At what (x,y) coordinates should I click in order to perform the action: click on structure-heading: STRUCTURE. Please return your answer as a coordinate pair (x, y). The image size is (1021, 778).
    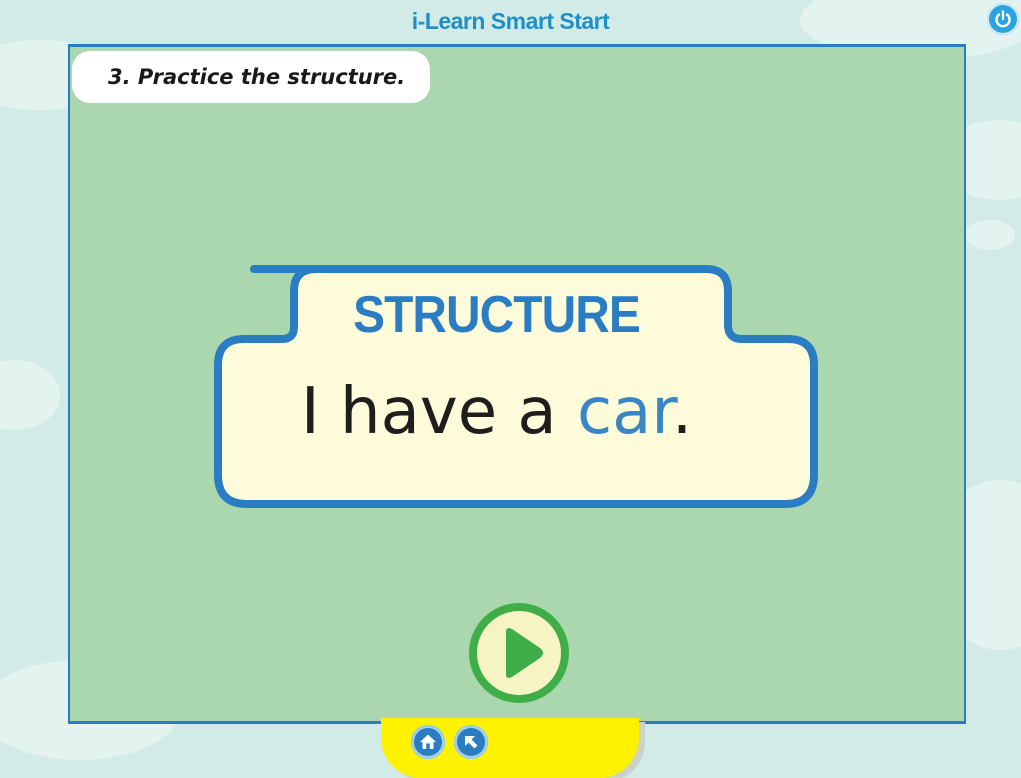
    Looking at the image, I should click on (497, 315).